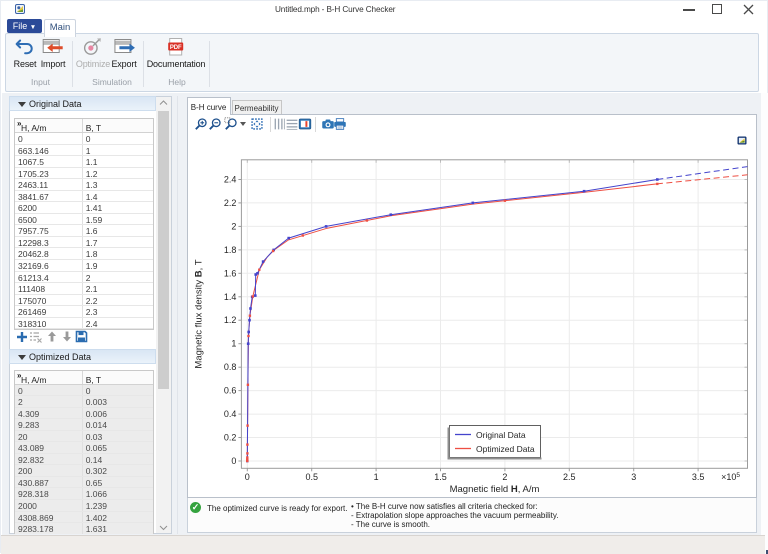 The width and height of the screenshot is (768, 554). What do you see at coordinates (730, 477) in the screenshot?
I see `svg-text: ×105` at bounding box center [730, 477].